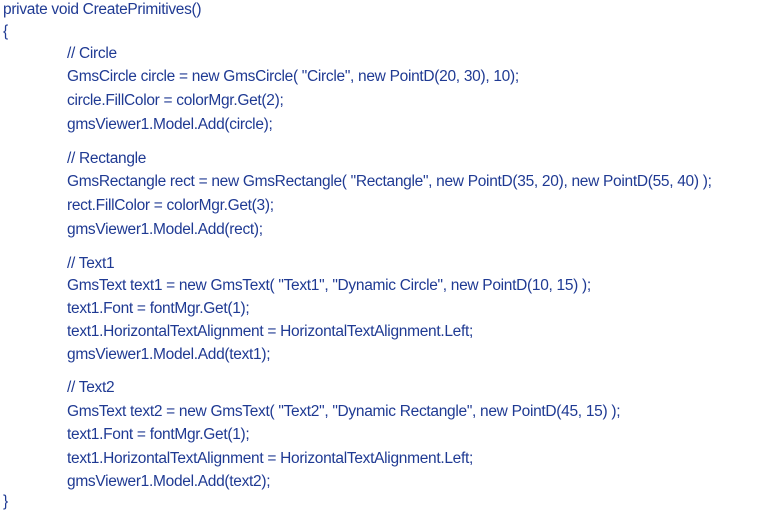  I want to click on close-brace: }, so click(5, 501).